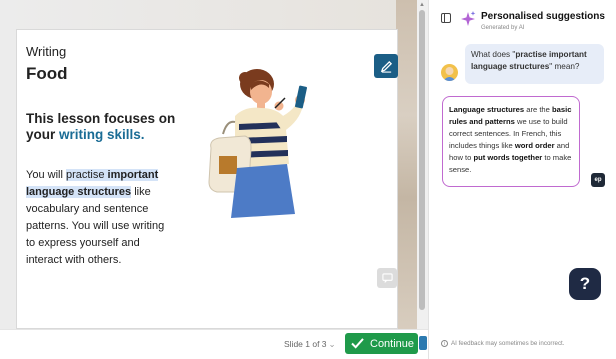 Image resolution: width=616 pixels, height=359 pixels. What do you see at coordinates (86, 175) in the screenshot?
I see `selected-plain: practise` at bounding box center [86, 175].